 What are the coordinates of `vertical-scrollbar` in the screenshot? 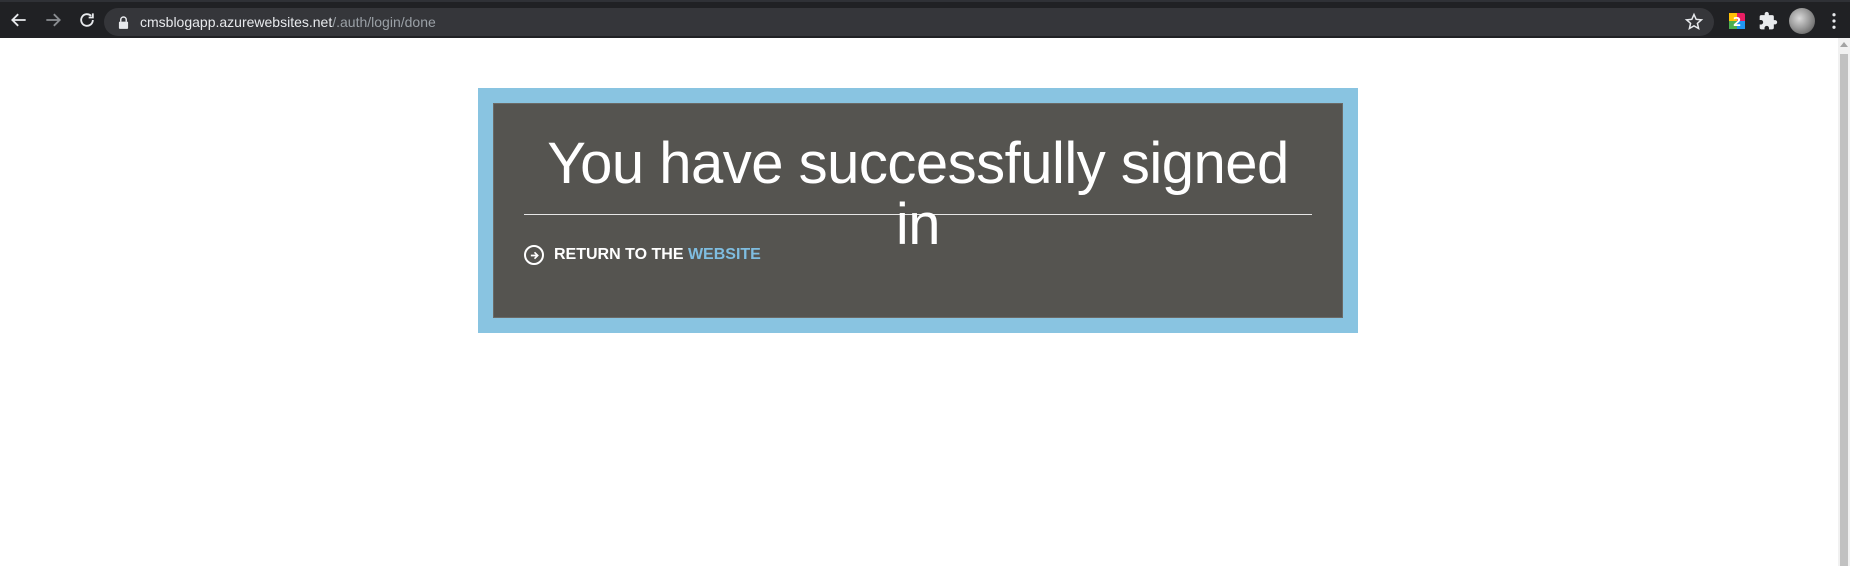 It's located at (1844, 302).